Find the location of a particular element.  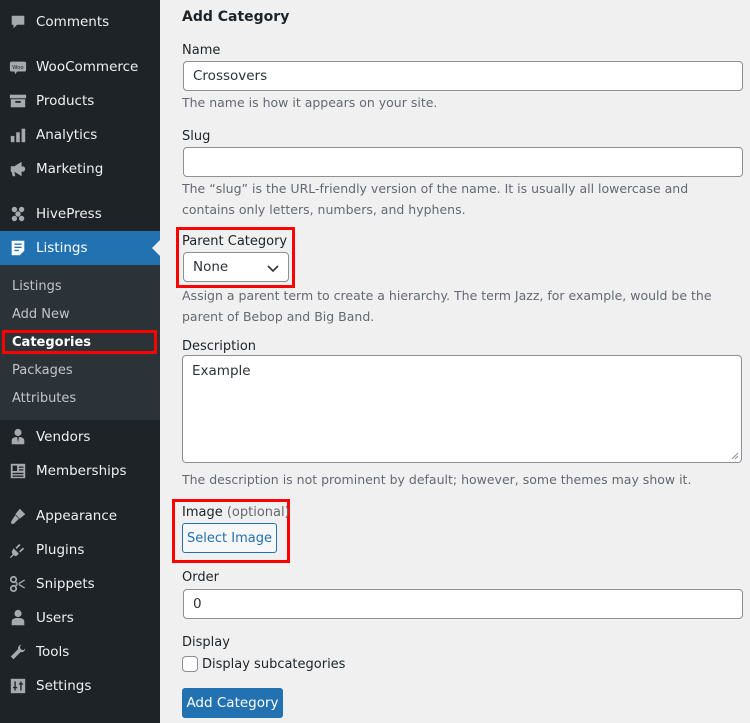

sidebar-item-snippets: Snippets is located at coordinates (80, 584).